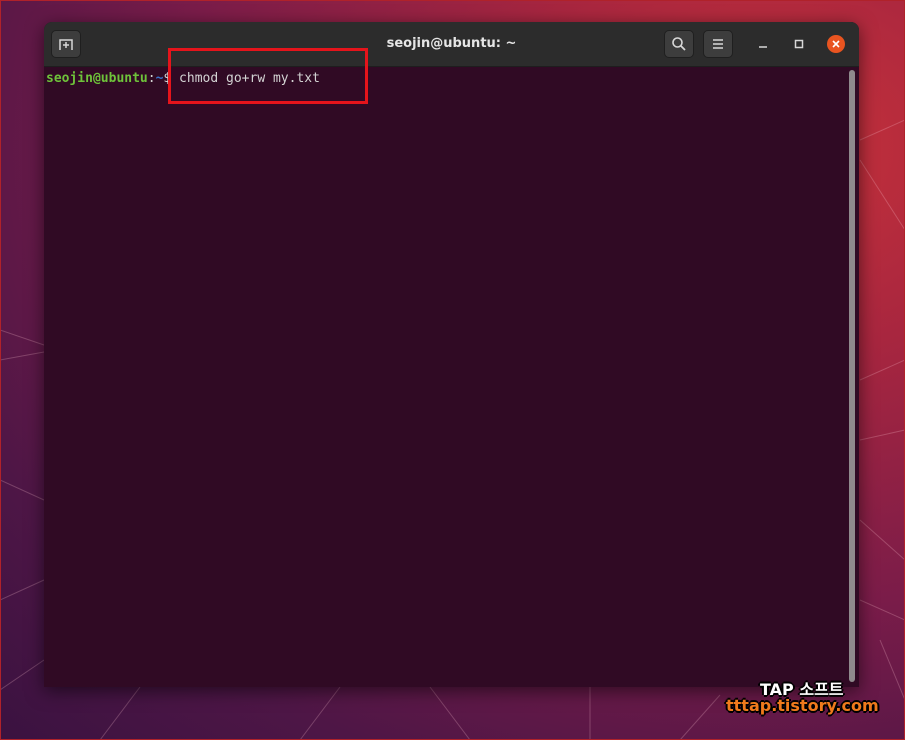 The image size is (905, 740). I want to click on close-icon, so click(836, 44).